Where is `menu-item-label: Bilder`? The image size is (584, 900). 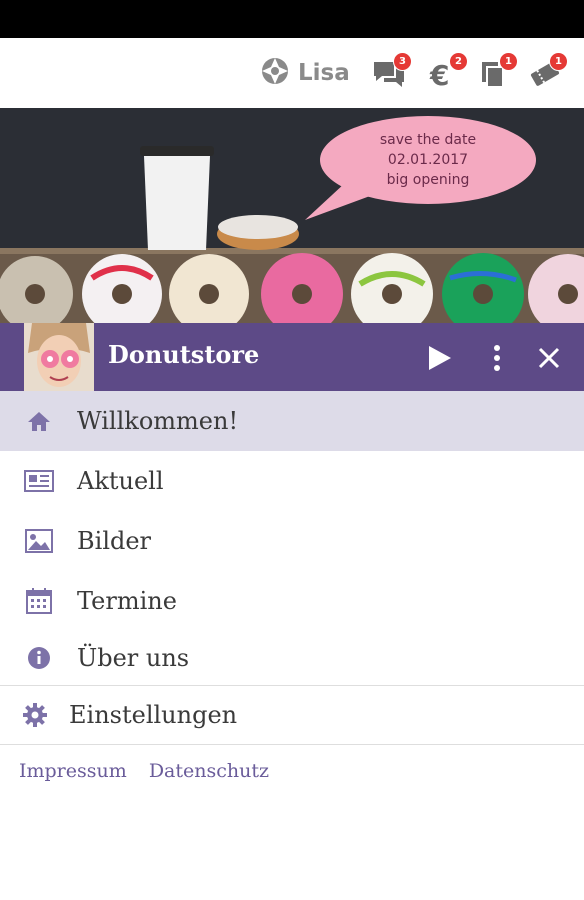
menu-item-label: Bilder is located at coordinates (114, 541).